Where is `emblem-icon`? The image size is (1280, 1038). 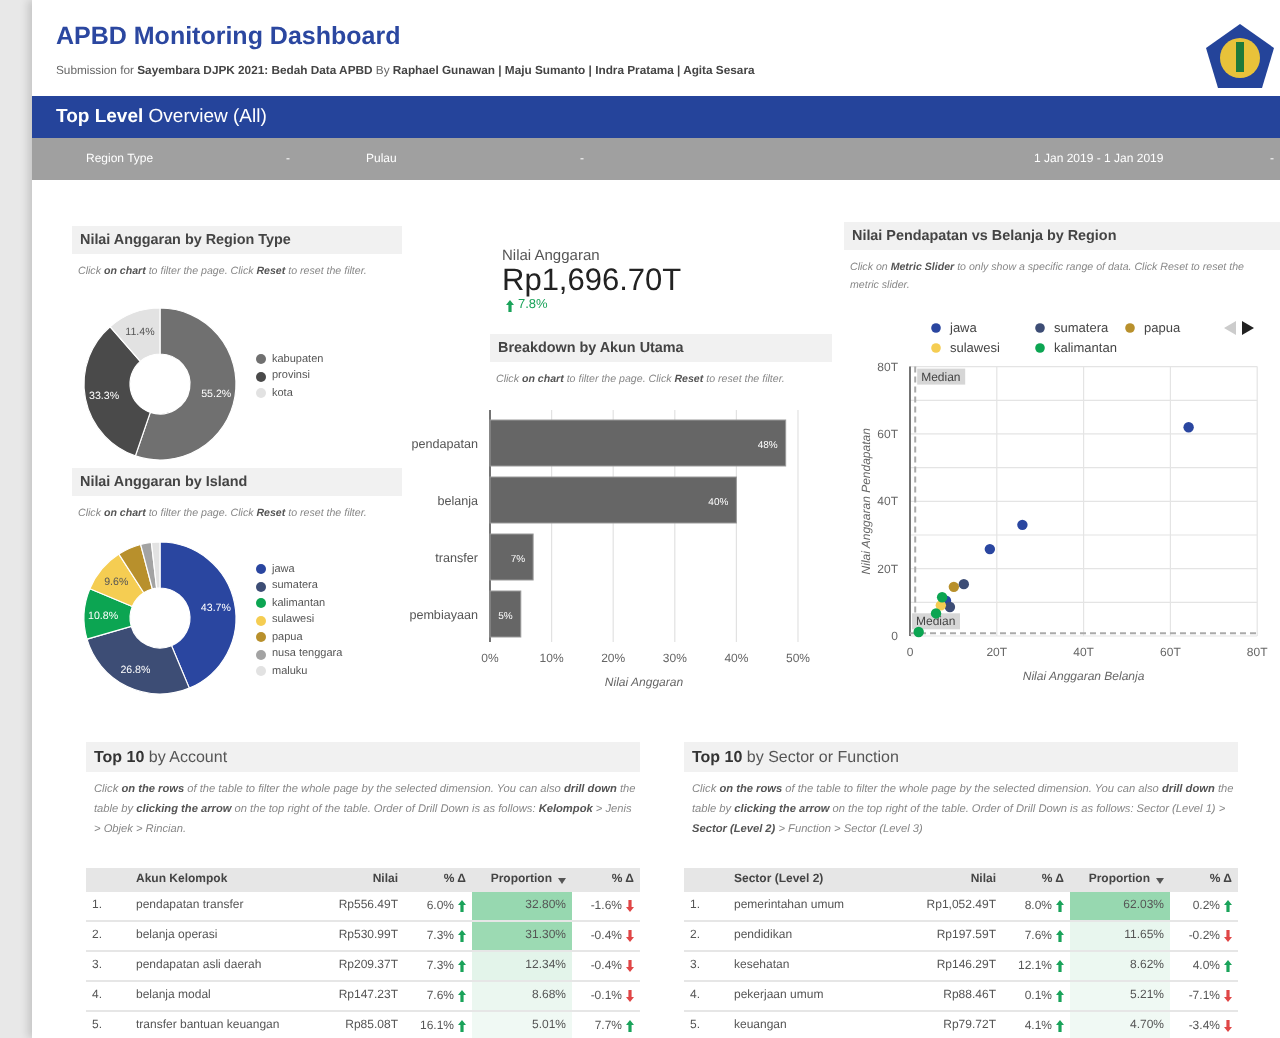 emblem-icon is located at coordinates (1240, 56).